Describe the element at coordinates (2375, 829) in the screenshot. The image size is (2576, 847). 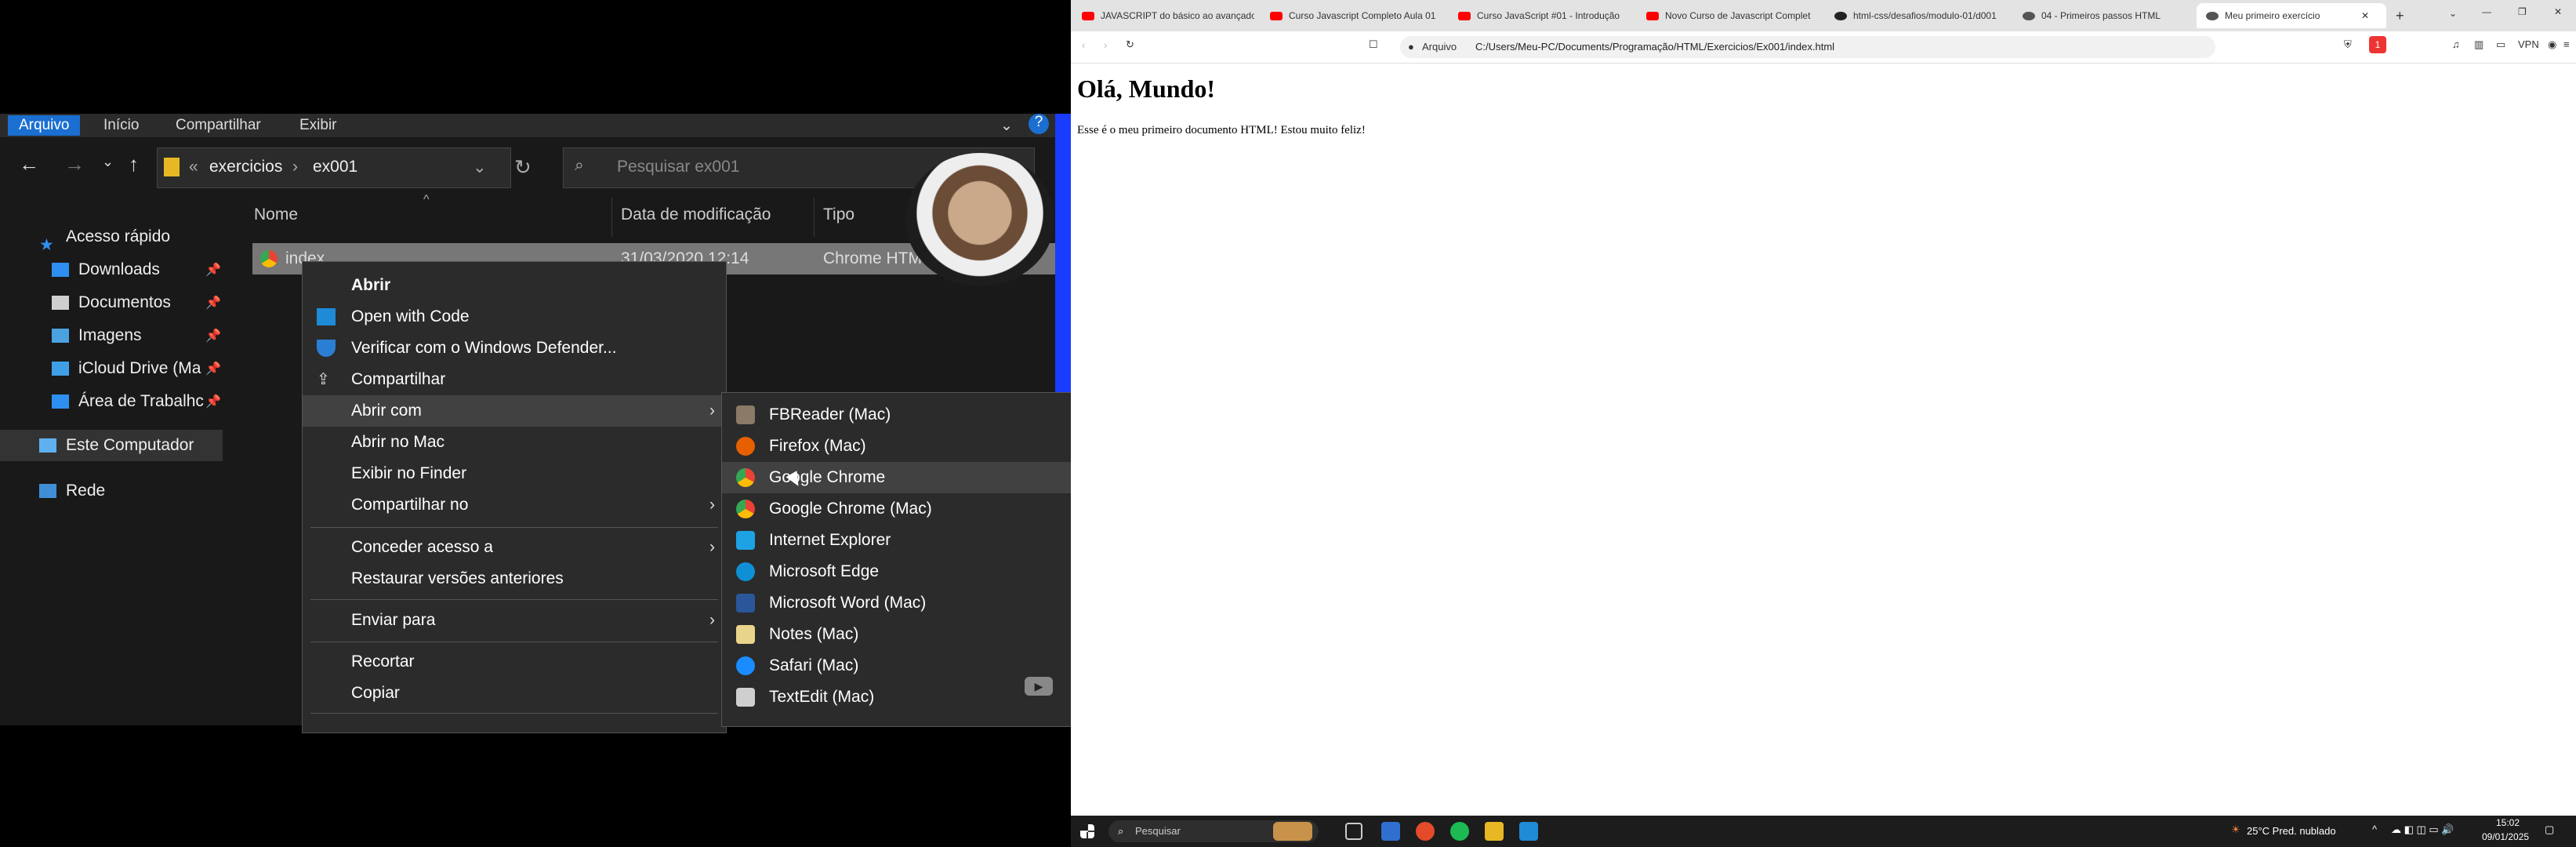
I see `tray-chevron-icon: ^` at that location.